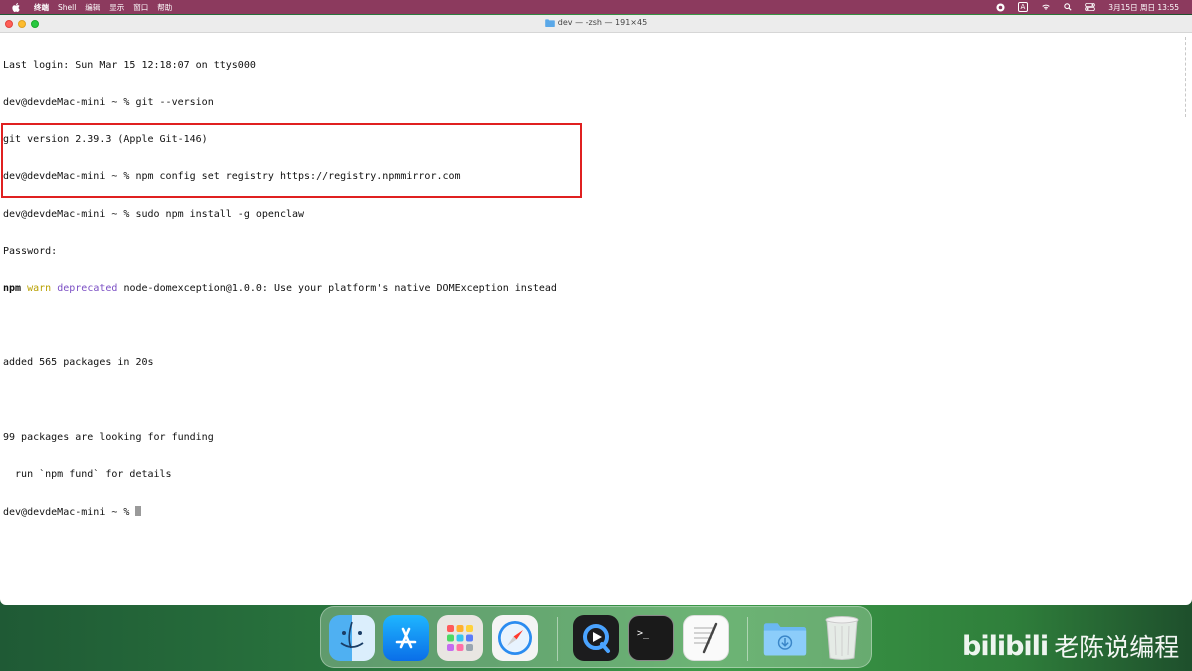 The width and height of the screenshot is (1192, 671). Describe the element at coordinates (140, 7) in the screenshot. I see `menu-window: 窗口` at that location.